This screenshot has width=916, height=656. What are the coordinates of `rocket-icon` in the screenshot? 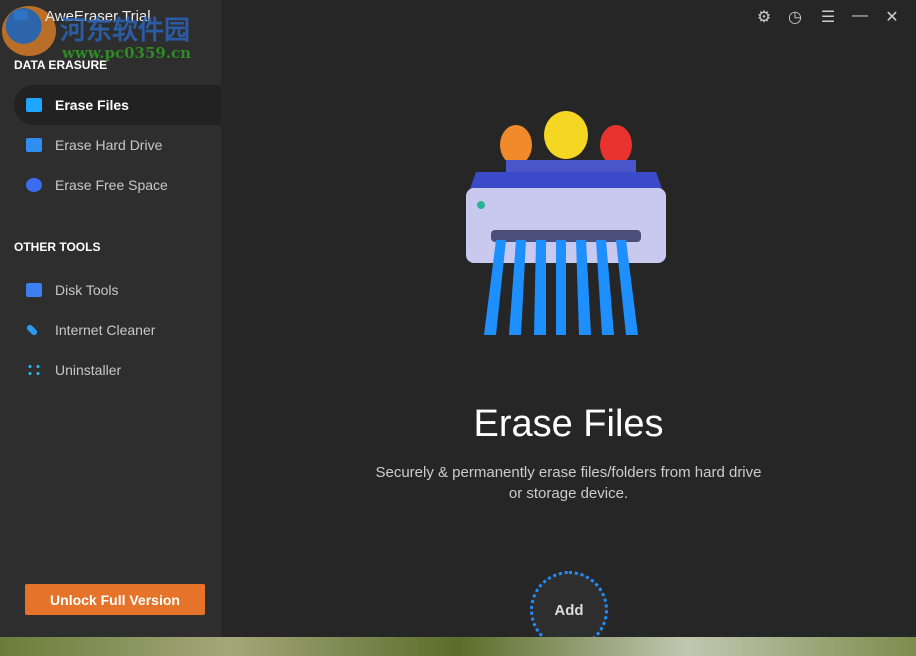 It's located at (32, 330).